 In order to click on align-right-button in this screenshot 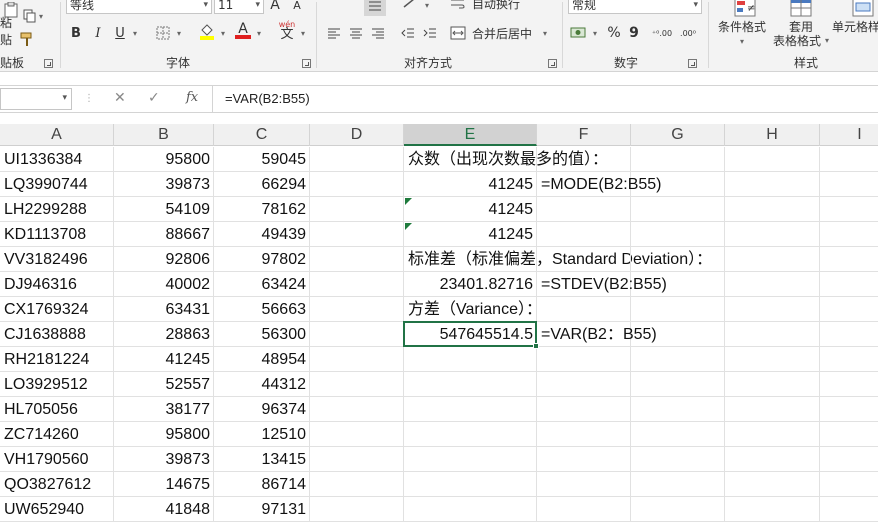, I will do `click(378, 33)`.